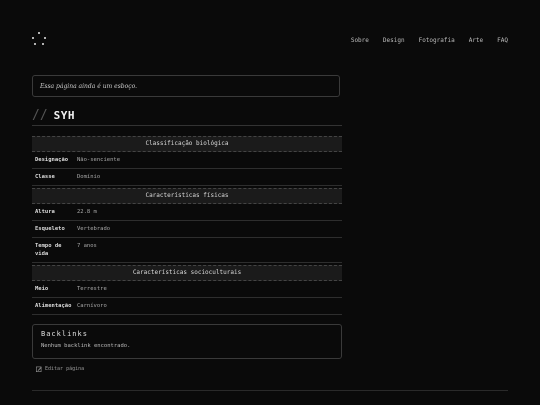 Image resolution: width=540 pixels, height=405 pixels. What do you see at coordinates (187, 306) in the screenshot?
I see `infobox-row: Alimentação Carnívoro` at bounding box center [187, 306].